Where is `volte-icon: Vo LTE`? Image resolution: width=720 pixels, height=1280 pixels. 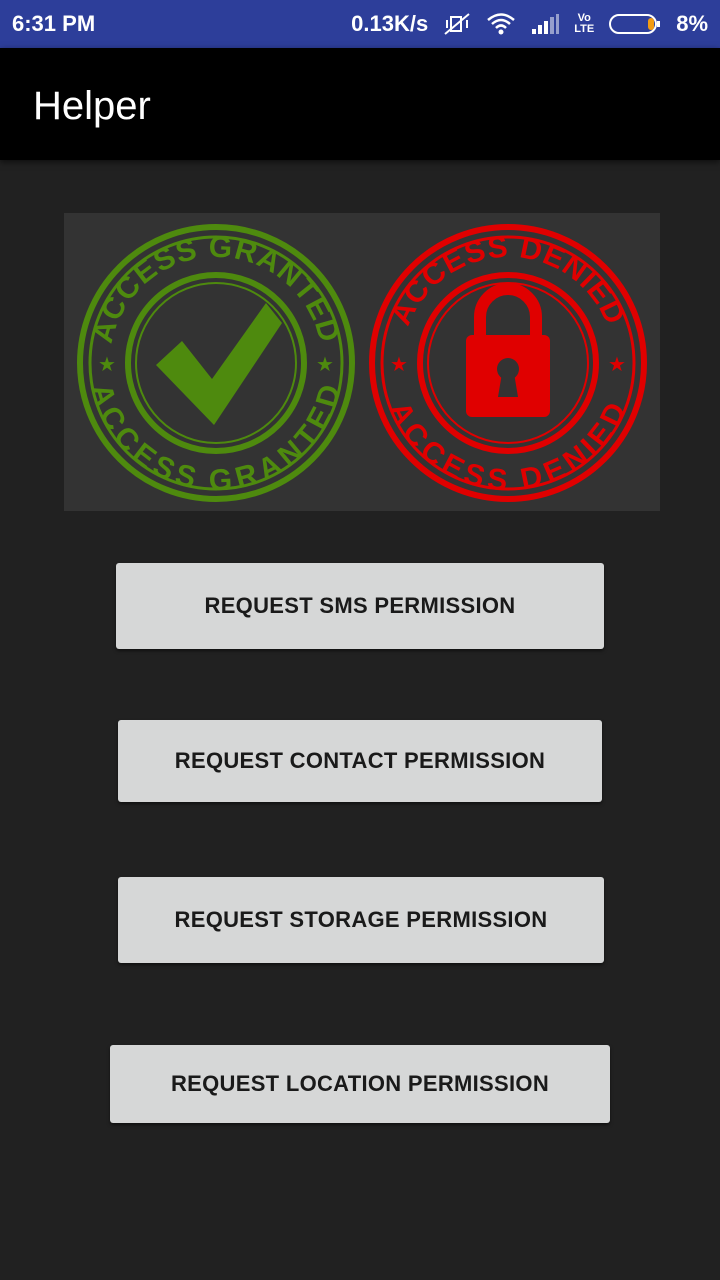 volte-icon: Vo LTE is located at coordinates (584, 24).